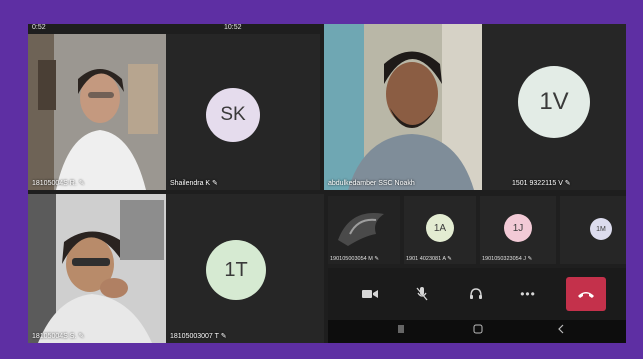  I want to click on participant-tile-sk: SK Shailendra K ✎, so click(243, 112).